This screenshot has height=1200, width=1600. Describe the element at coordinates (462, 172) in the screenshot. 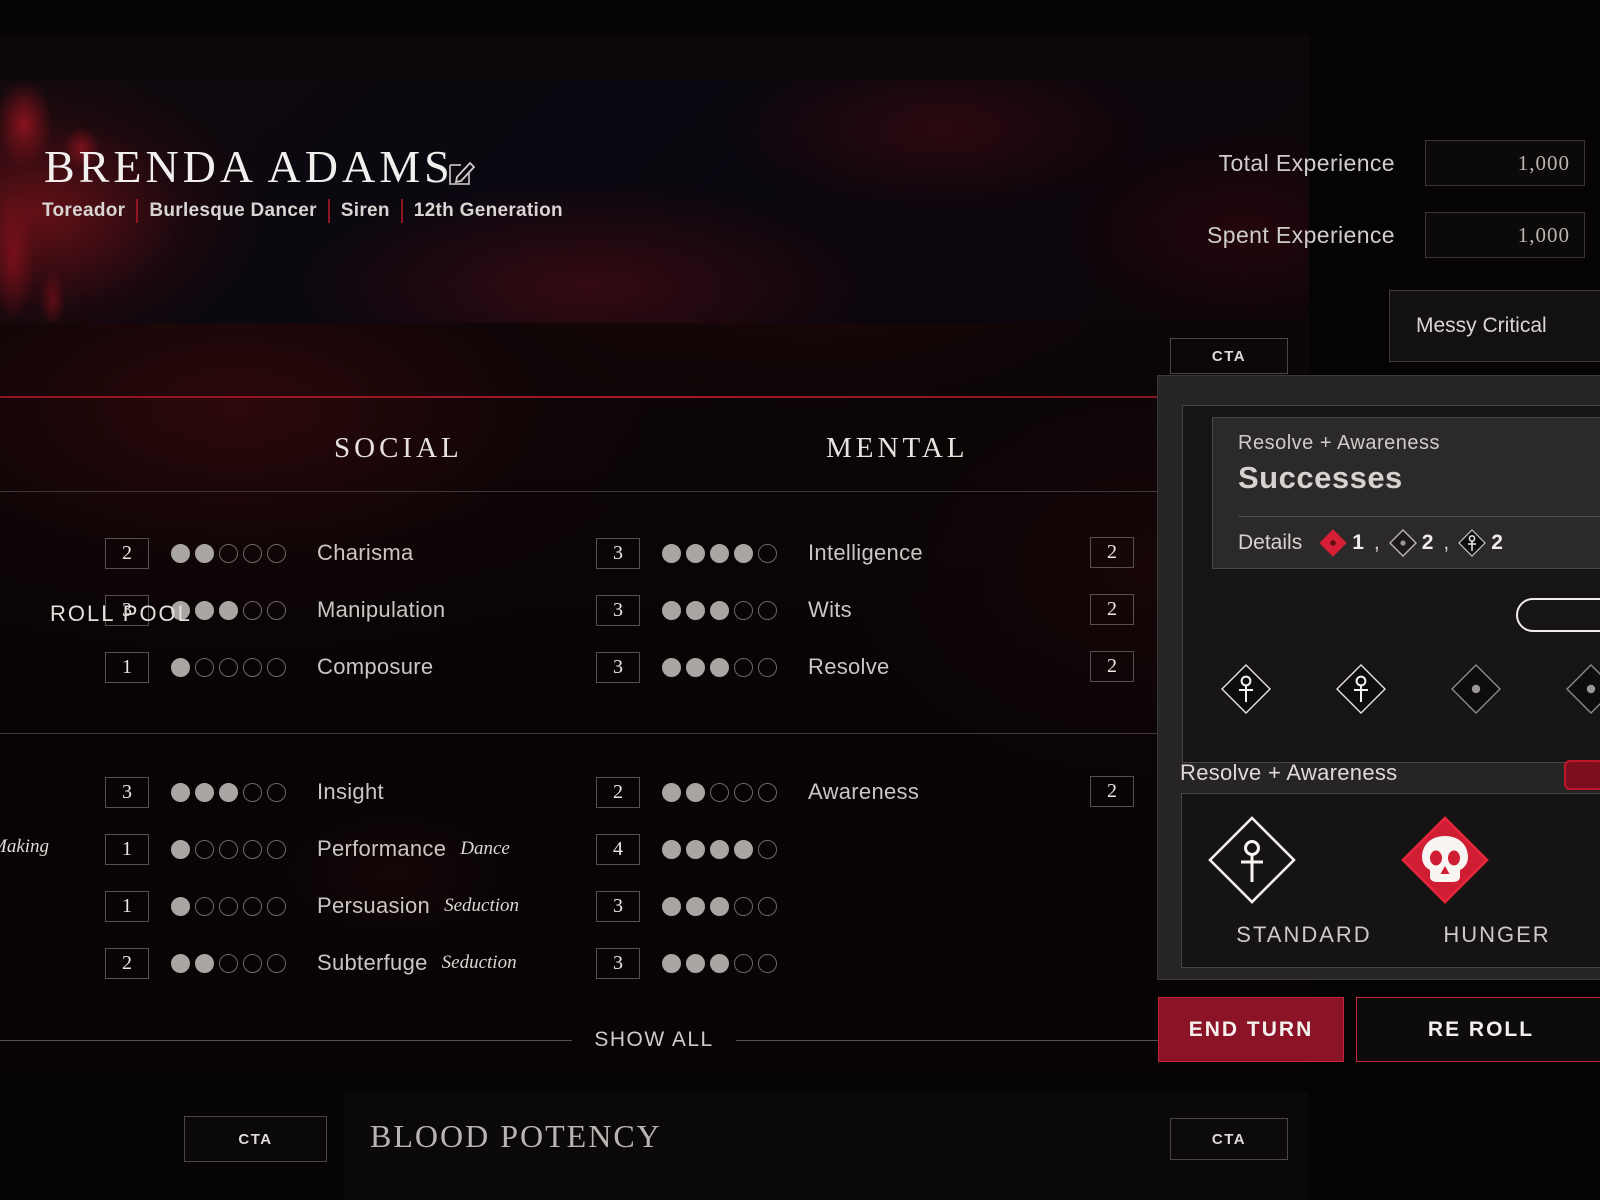

I see `edit-pencil-icon` at that location.